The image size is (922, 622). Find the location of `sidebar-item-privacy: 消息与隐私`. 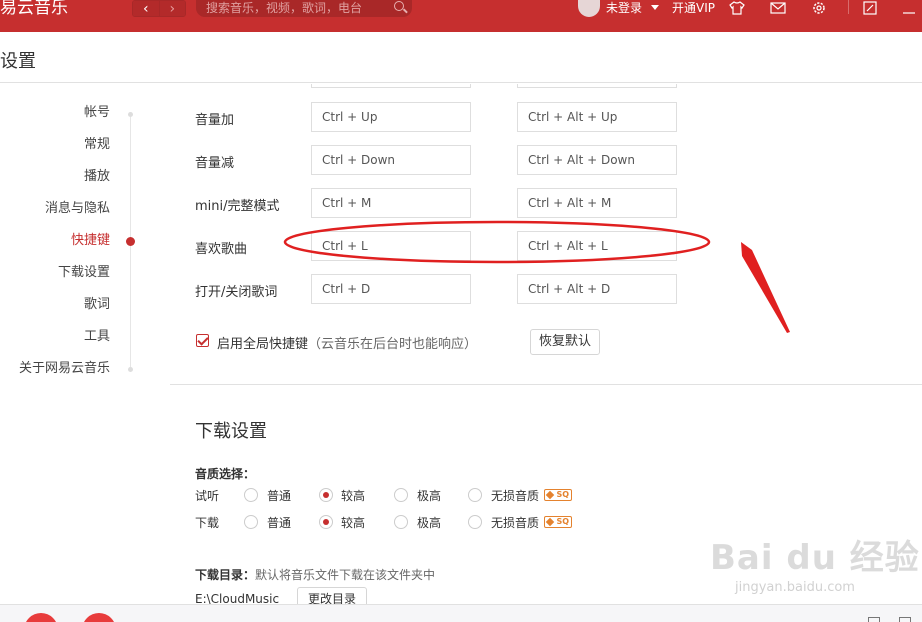

sidebar-item-privacy: 消息与隐私 is located at coordinates (77, 209).